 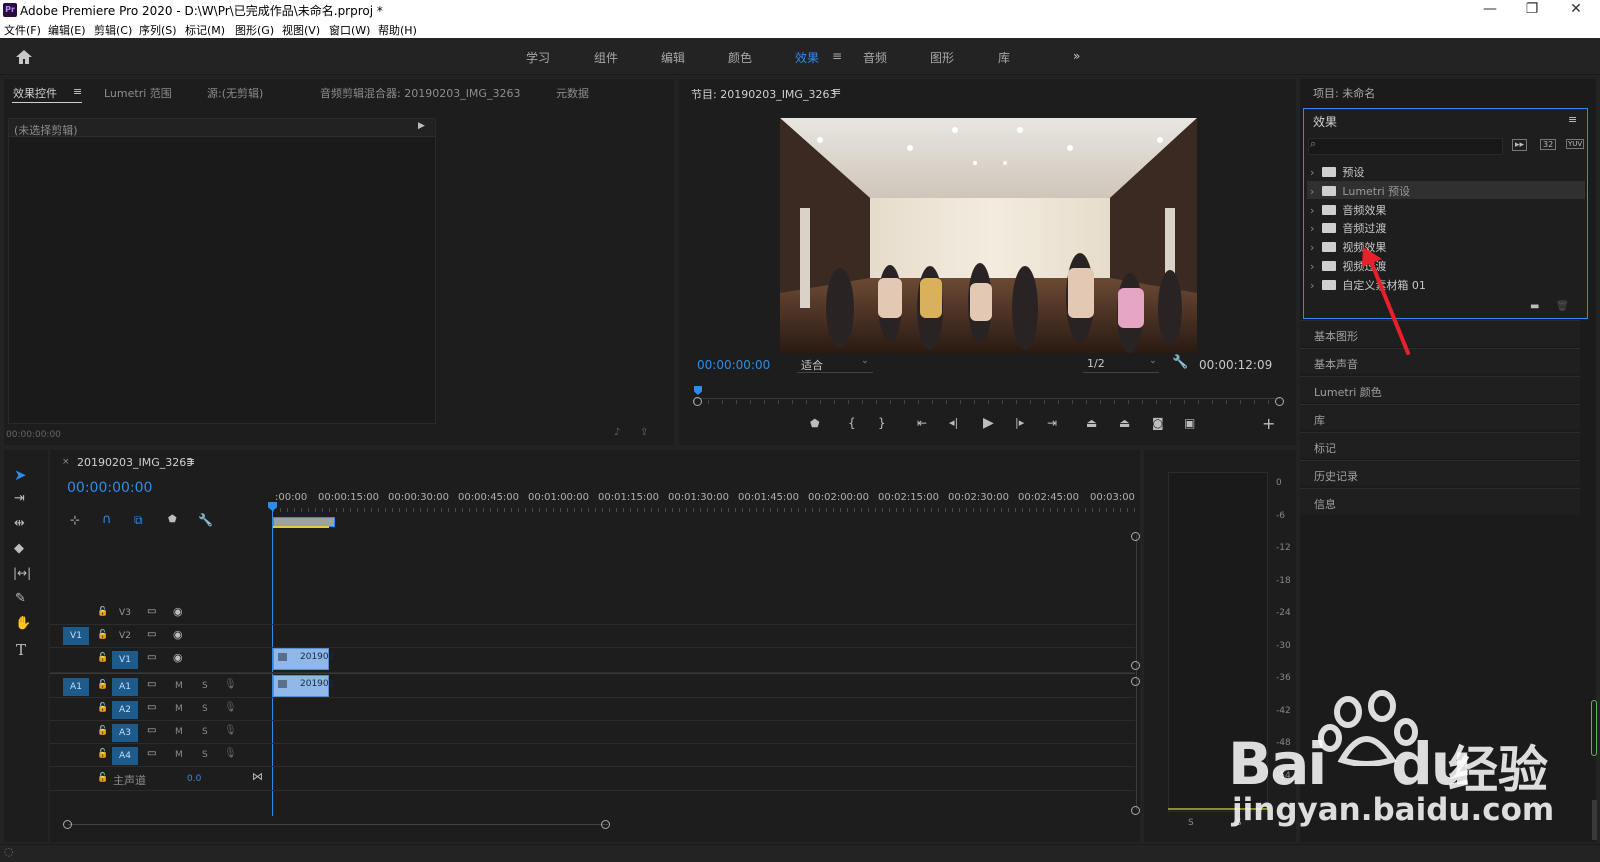 I want to click on track-label-a4: A4, so click(x=125, y=756).